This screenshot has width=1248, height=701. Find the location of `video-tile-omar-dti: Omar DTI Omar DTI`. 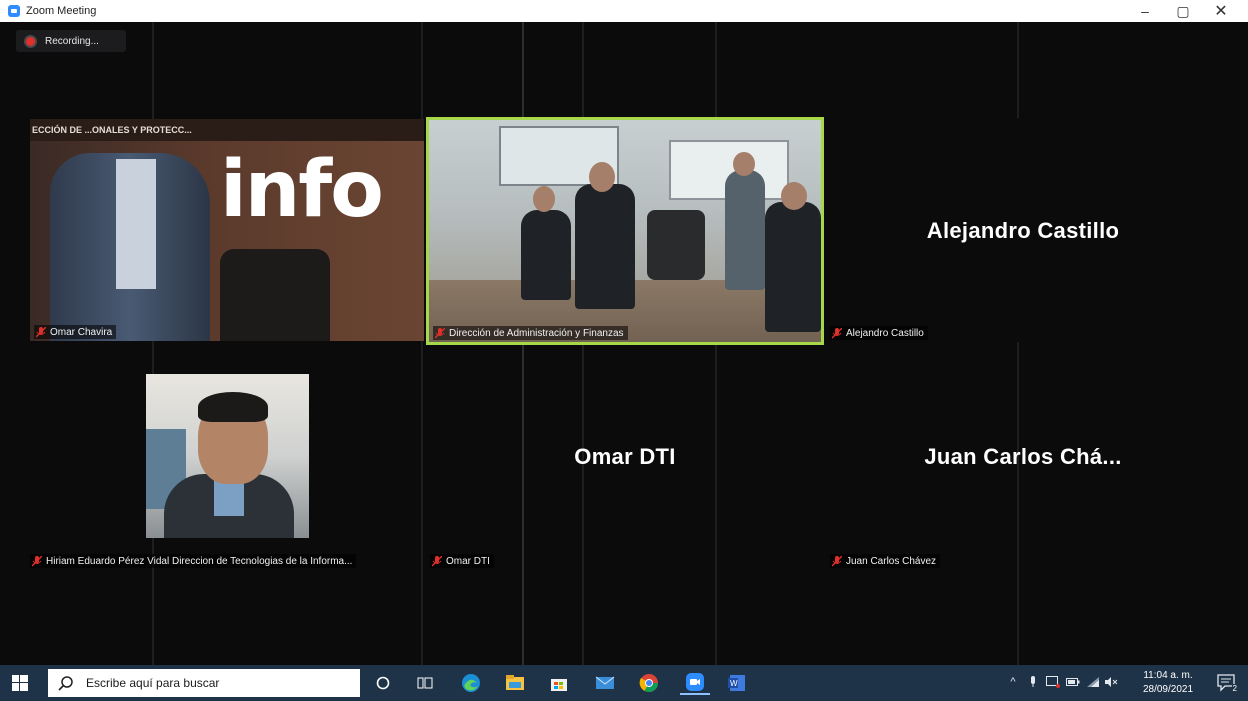

video-tile-omar-dti: Omar DTI Omar DTI is located at coordinates (625, 458).